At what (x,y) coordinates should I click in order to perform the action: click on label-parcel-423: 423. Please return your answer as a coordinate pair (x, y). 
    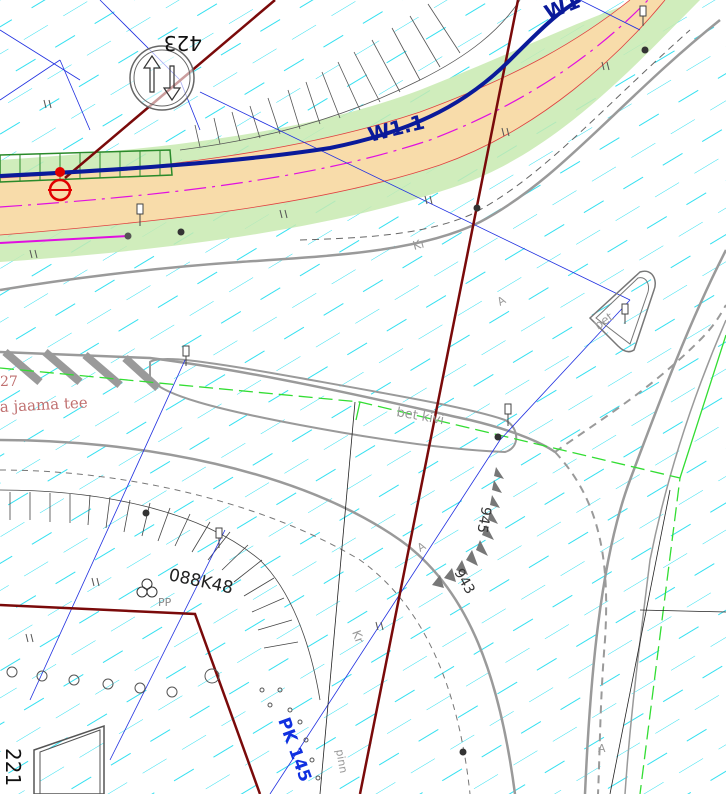
    Looking at the image, I should click on (183, 43).